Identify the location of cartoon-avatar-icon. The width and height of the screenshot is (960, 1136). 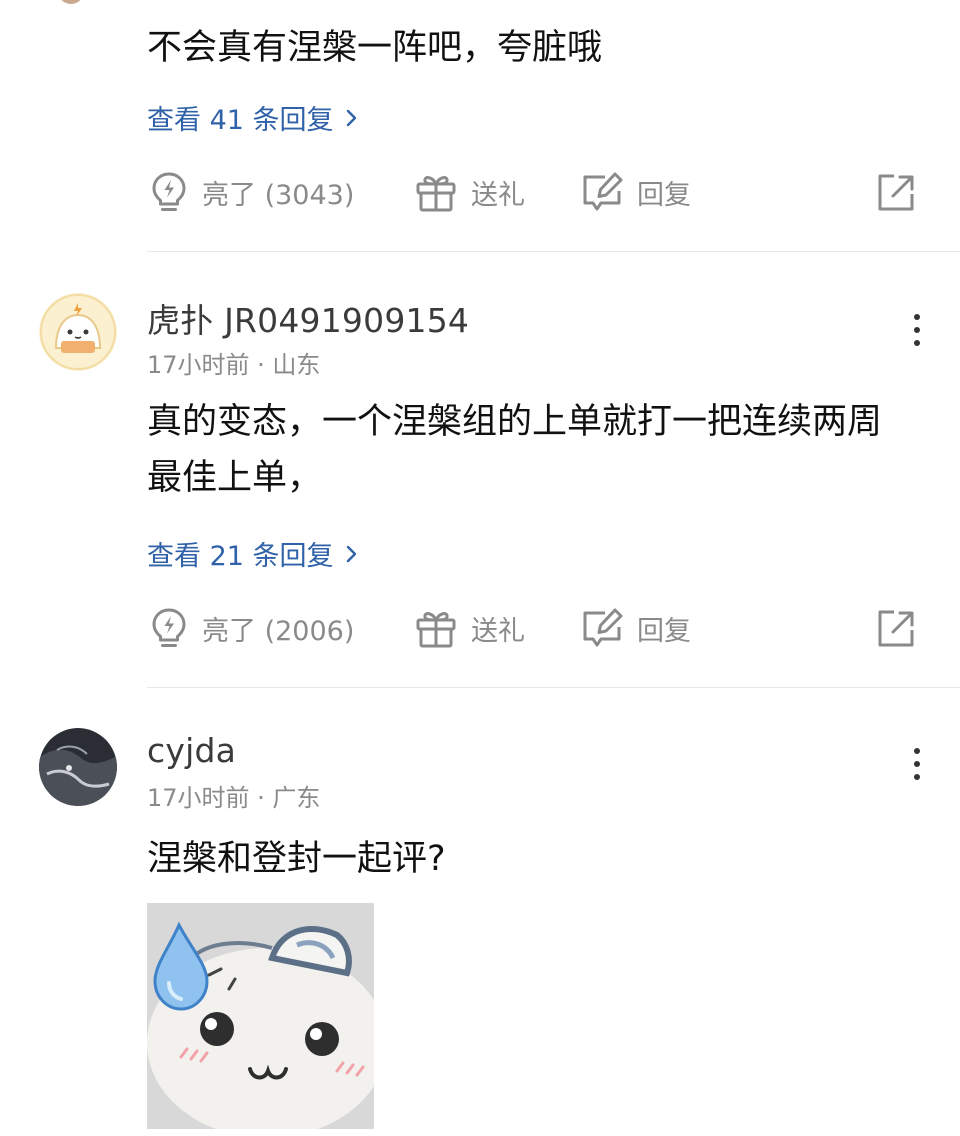
(78, 332).